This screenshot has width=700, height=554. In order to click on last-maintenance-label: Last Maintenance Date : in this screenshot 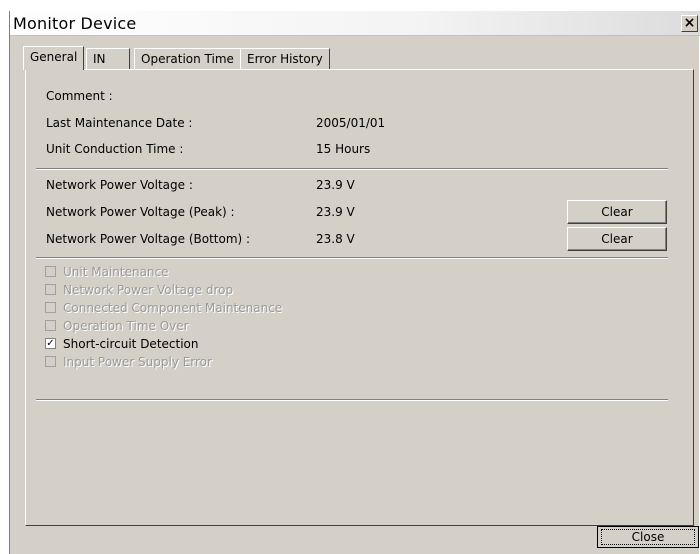, I will do `click(119, 123)`.